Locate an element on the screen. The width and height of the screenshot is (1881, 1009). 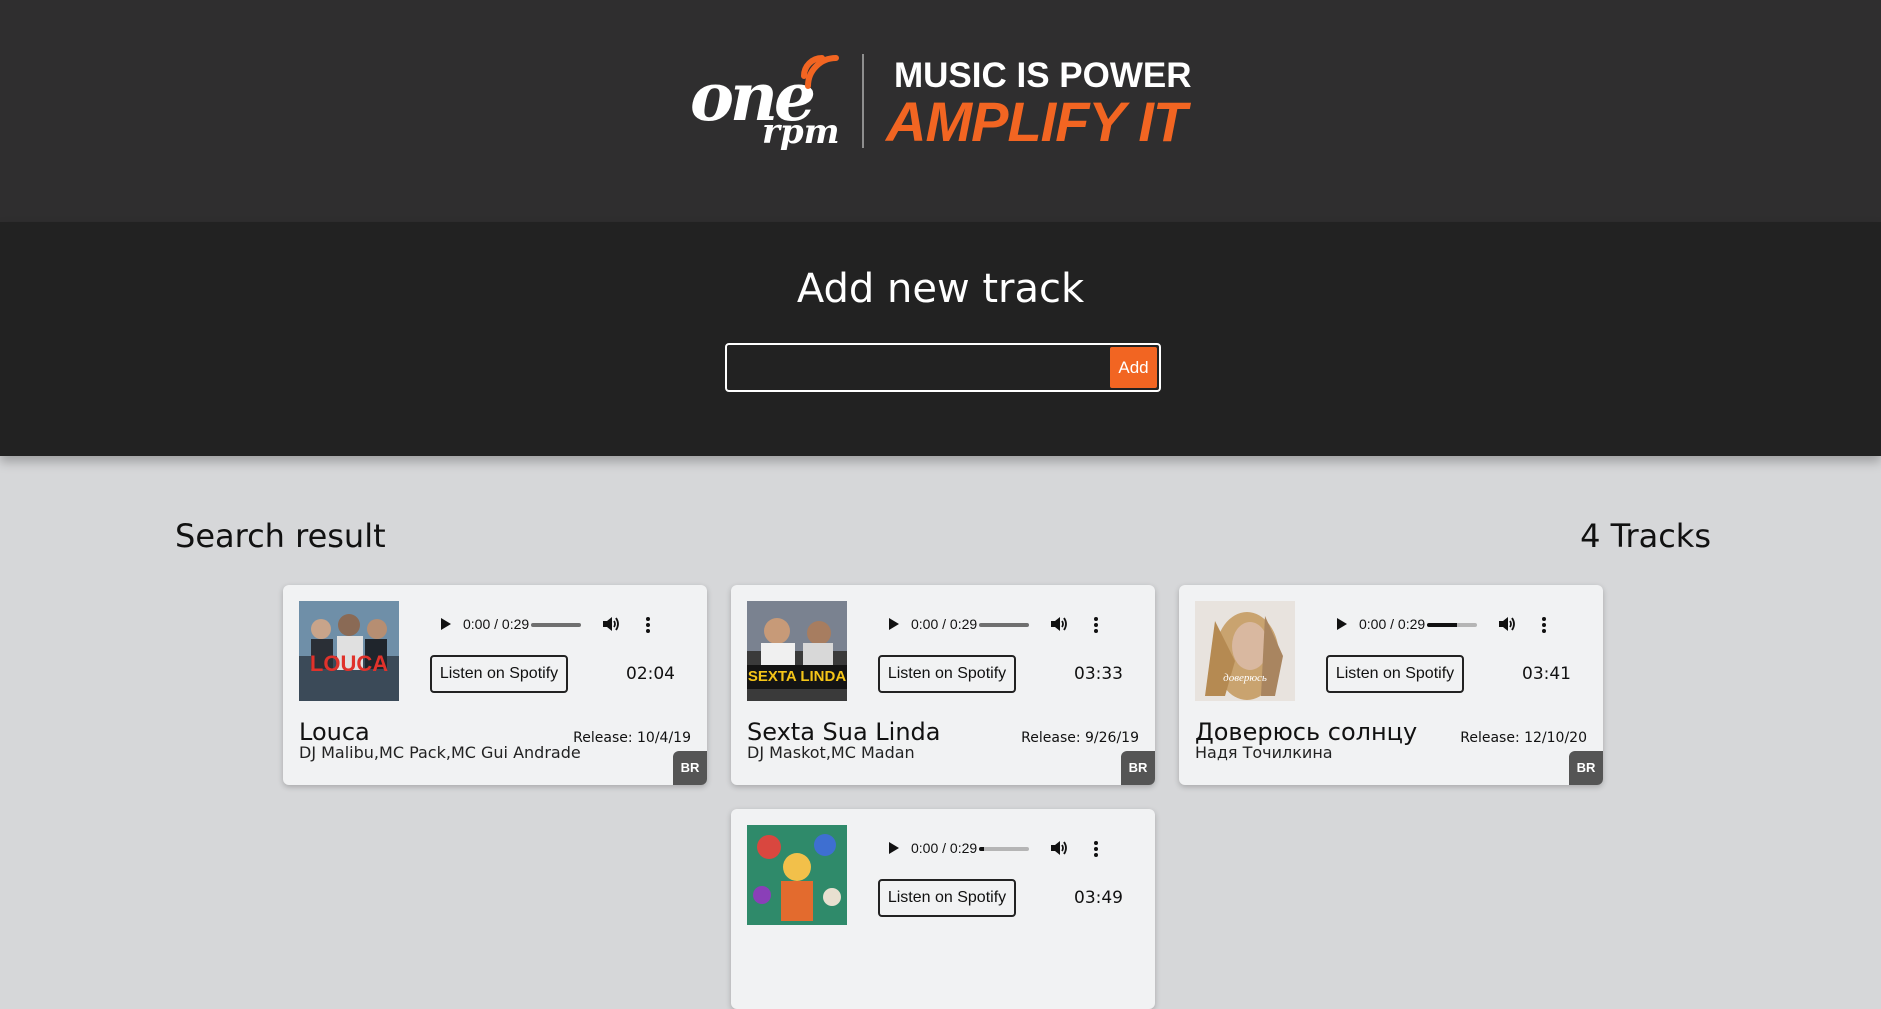
svg-text: SEXTA LINDA is located at coordinates (797, 676).